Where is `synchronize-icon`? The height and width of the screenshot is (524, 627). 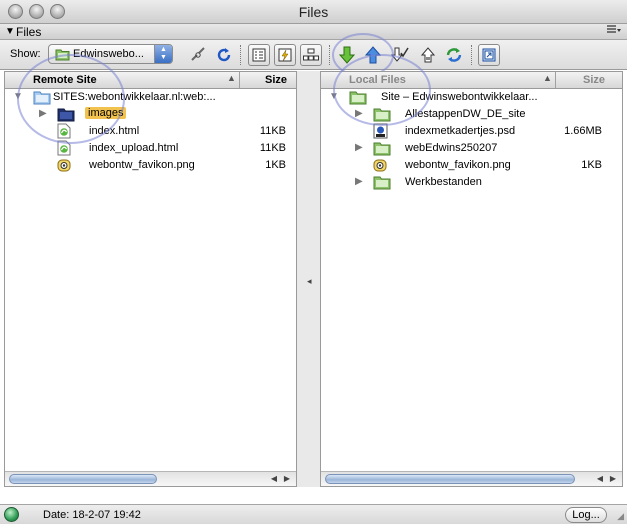 synchronize-icon is located at coordinates (454, 55).